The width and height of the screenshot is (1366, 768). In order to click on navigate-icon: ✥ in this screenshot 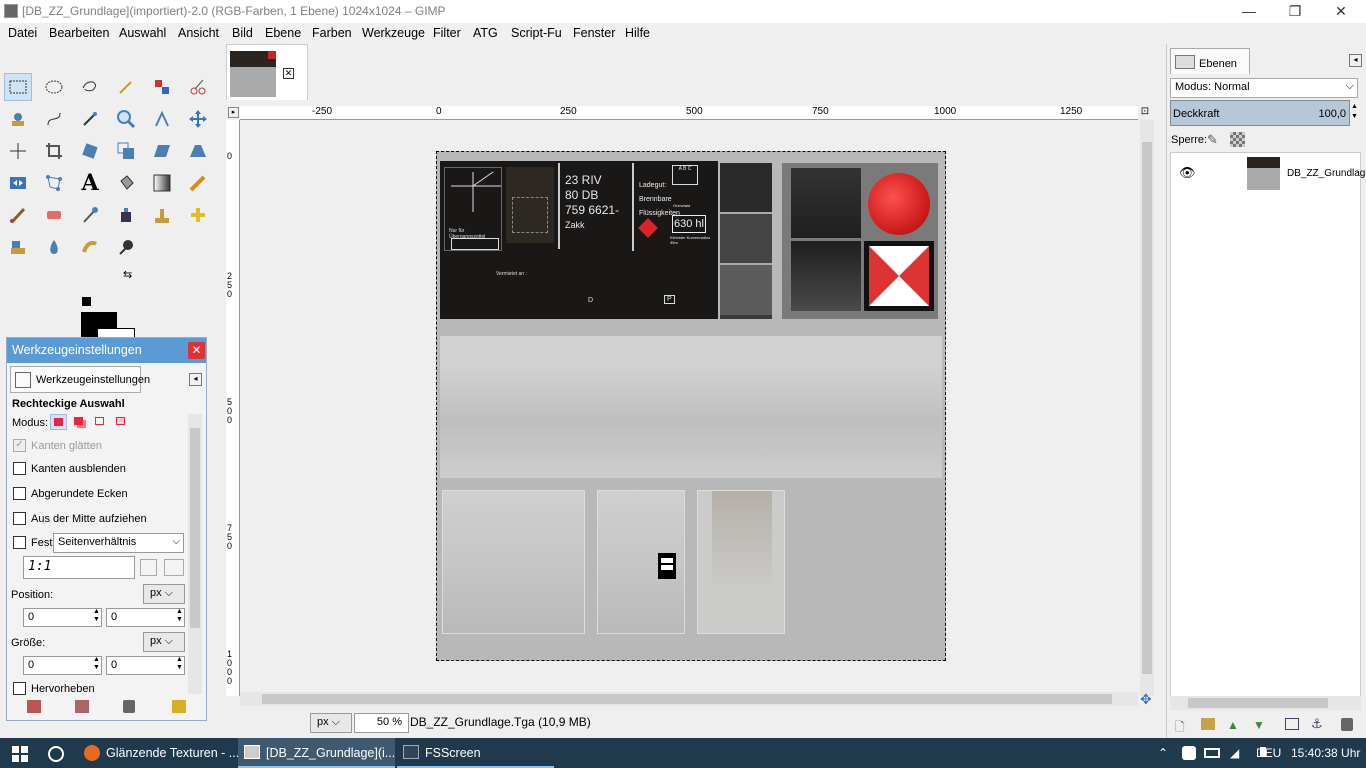, I will do `click(1147, 699)`.